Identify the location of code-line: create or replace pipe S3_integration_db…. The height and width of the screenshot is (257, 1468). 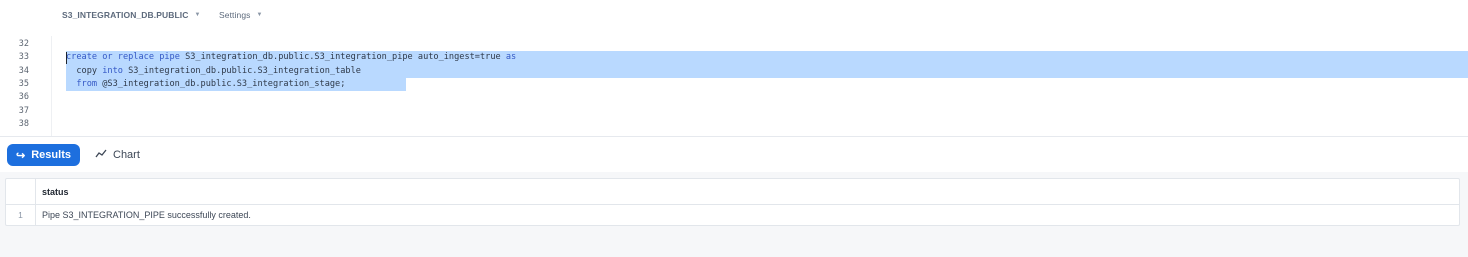
(291, 57).